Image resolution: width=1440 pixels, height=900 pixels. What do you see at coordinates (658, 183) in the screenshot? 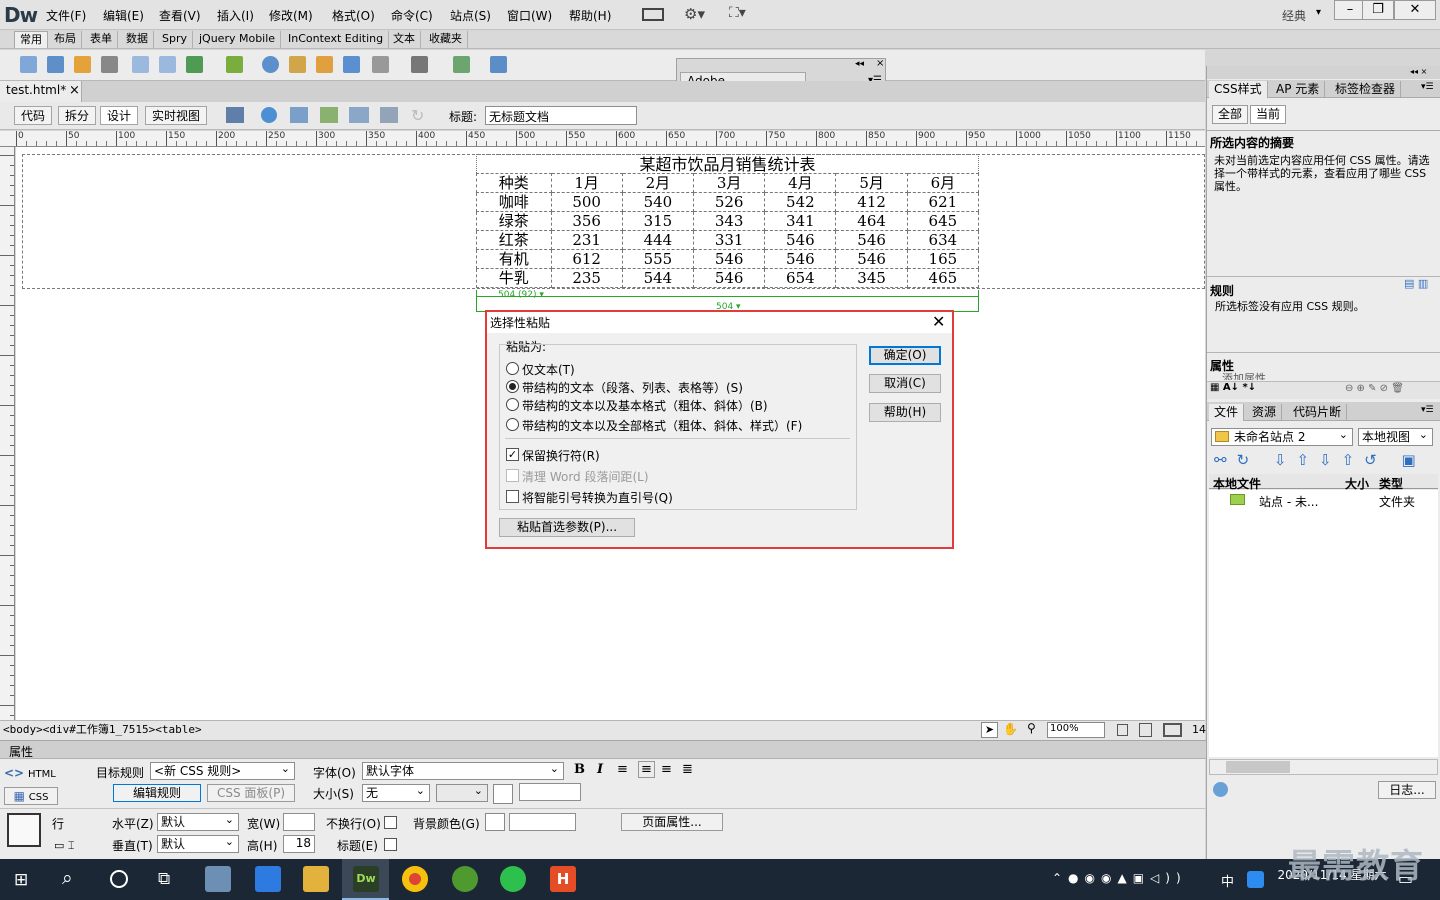
I see `table-cell: 2月` at bounding box center [658, 183].